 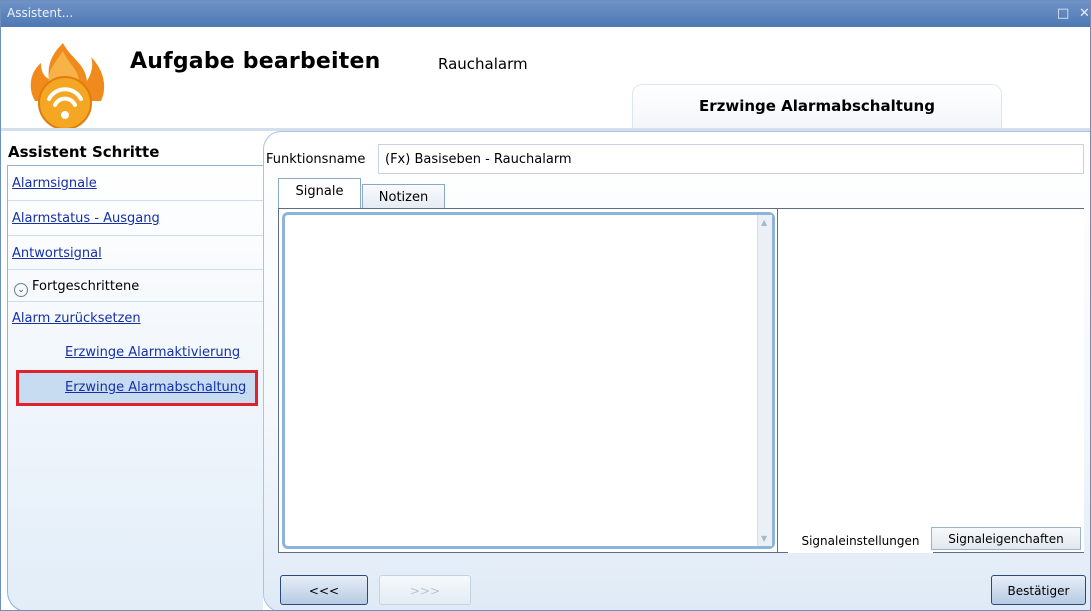 I want to click on page-subtitle: Rauchalarm, so click(x=483, y=64).